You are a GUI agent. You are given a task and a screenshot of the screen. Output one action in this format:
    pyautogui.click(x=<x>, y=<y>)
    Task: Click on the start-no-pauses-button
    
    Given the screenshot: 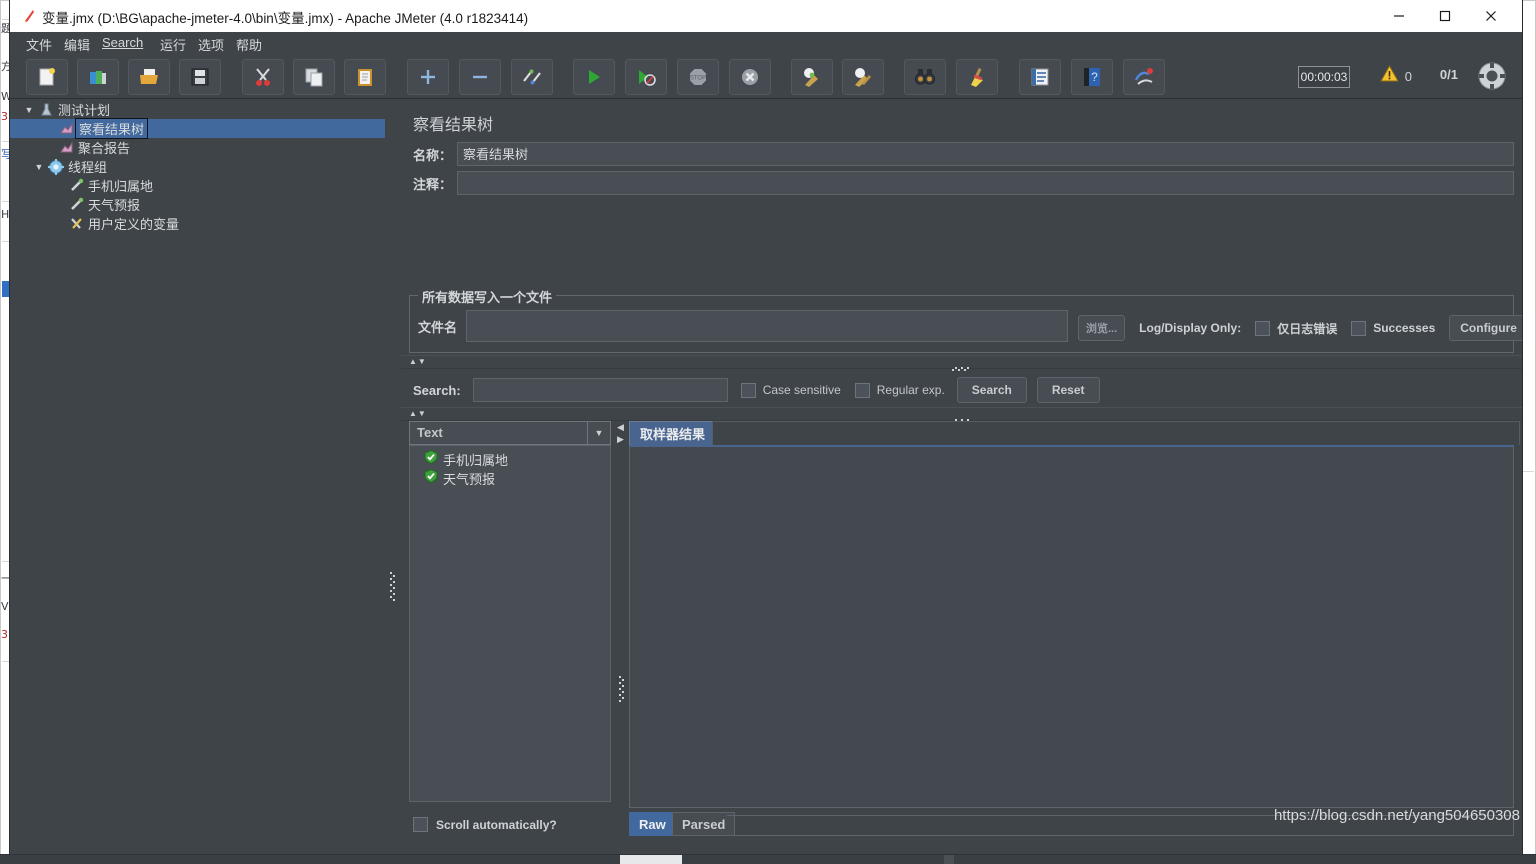 What is the action you would take?
    pyautogui.click(x=646, y=77)
    